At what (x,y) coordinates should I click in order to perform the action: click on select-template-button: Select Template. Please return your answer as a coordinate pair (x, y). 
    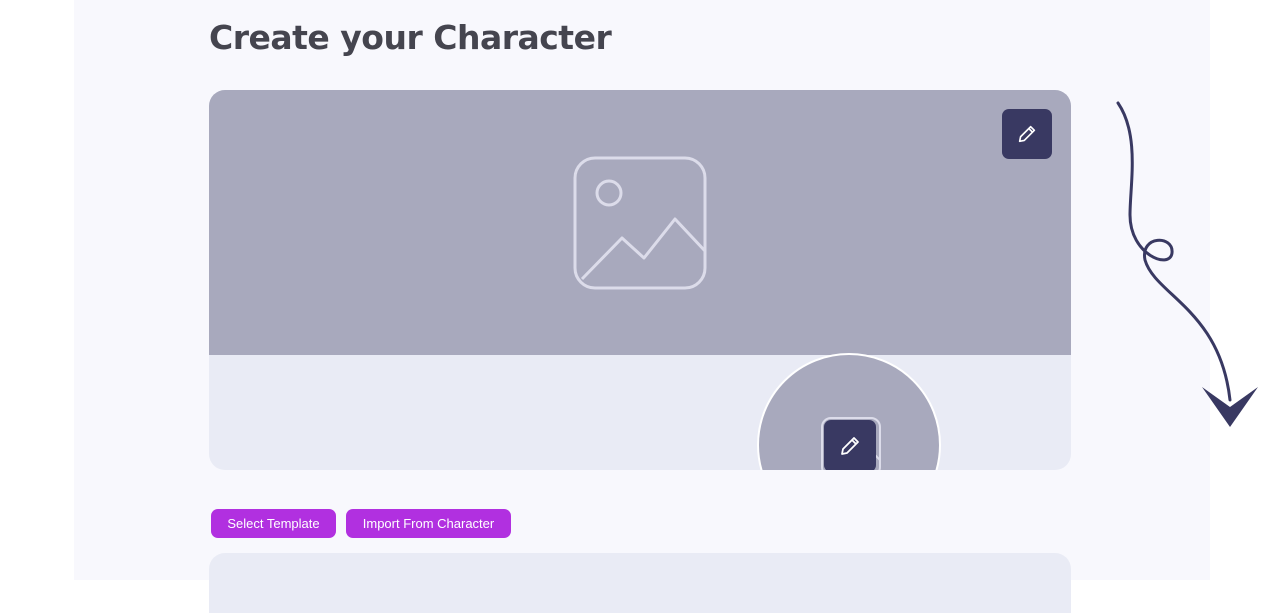
    Looking at the image, I should click on (273, 523).